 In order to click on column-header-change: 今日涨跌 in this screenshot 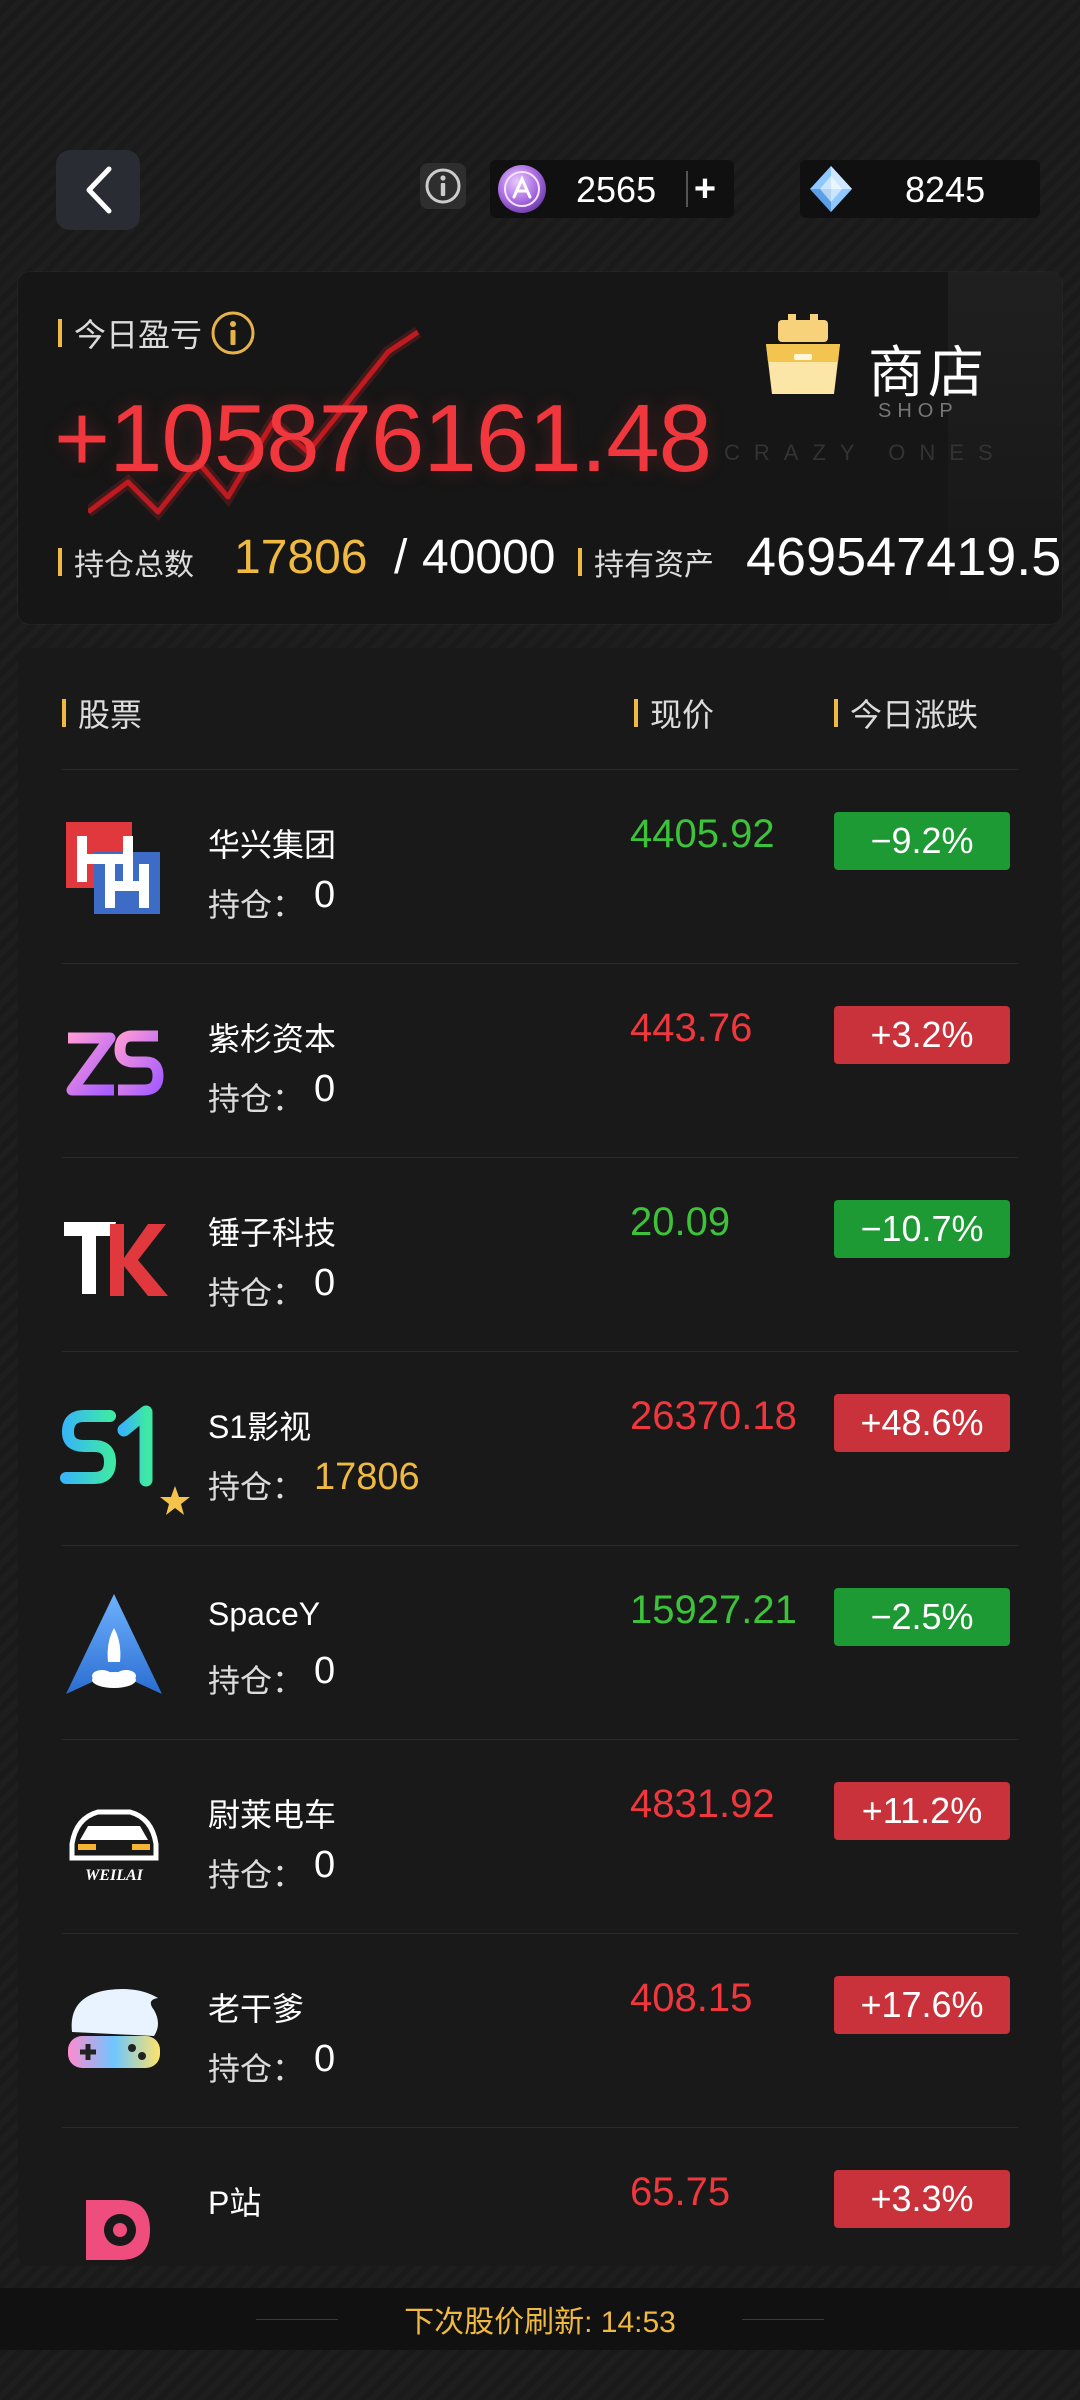, I will do `click(906, 713)`.